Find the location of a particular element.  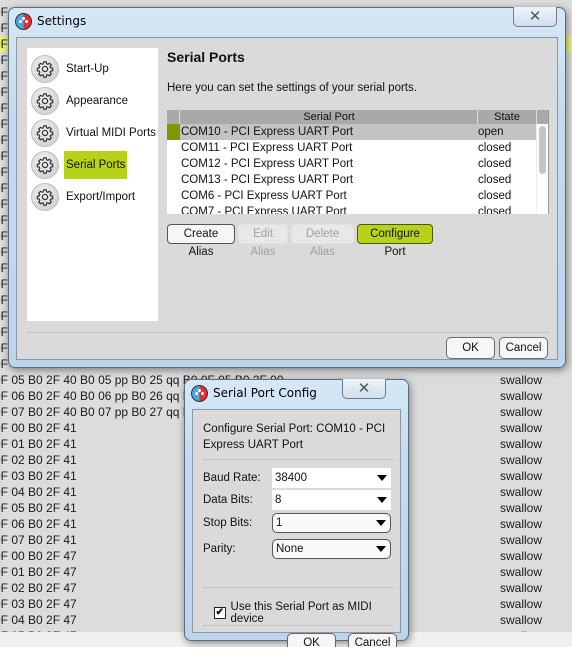

spc-ok-button: OK is located at coordinates (311, 640).